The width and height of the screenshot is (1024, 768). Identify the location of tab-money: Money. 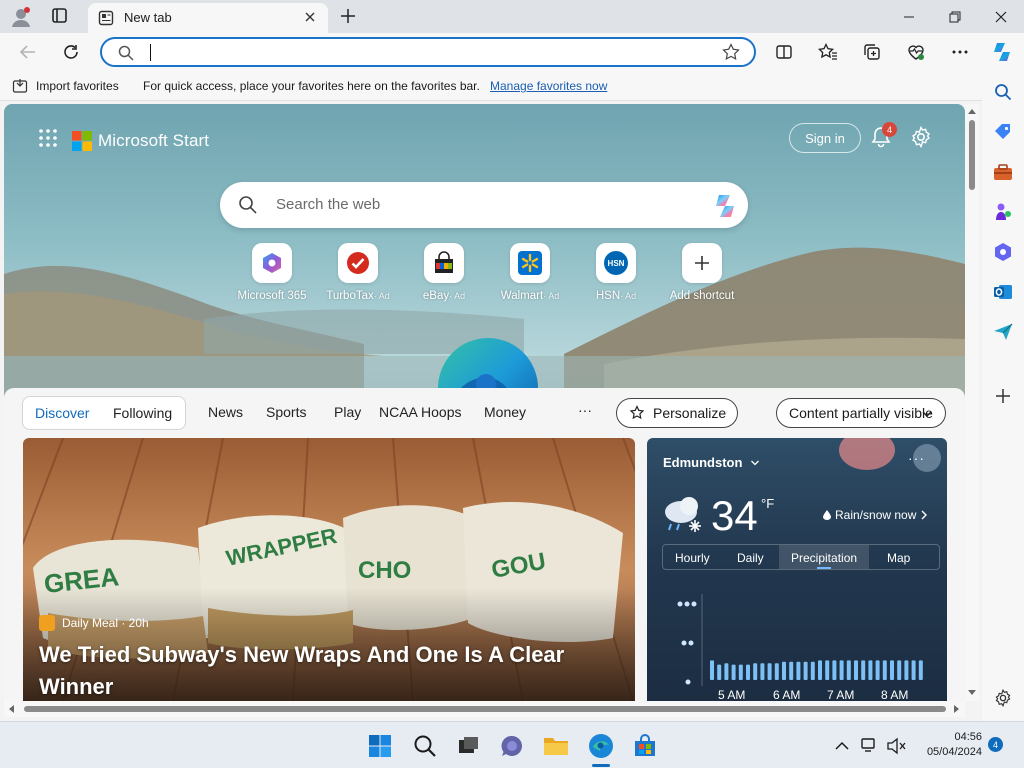
(505, 412).